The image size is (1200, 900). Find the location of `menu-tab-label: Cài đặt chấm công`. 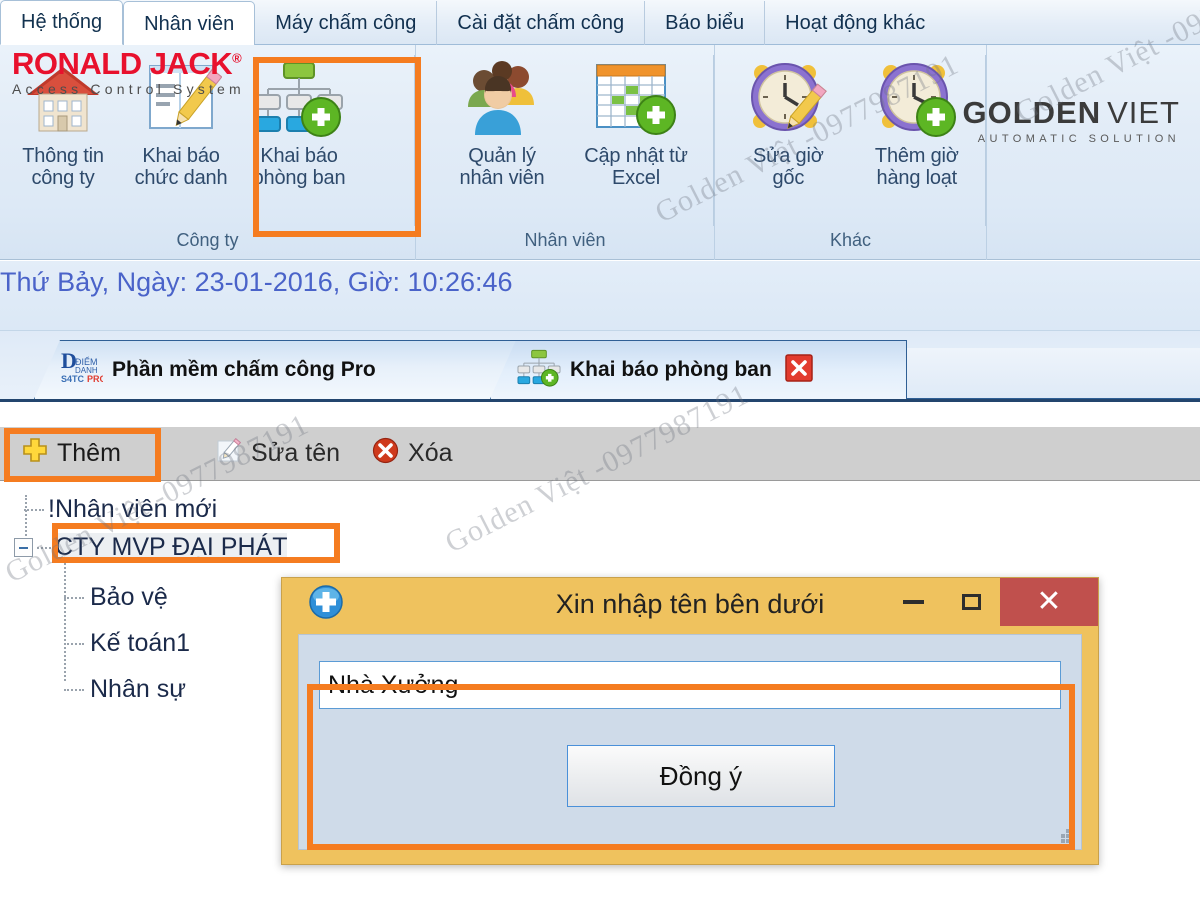

menu-tab-label: Cài đặt chấm công is located at coordinates (541, 23).